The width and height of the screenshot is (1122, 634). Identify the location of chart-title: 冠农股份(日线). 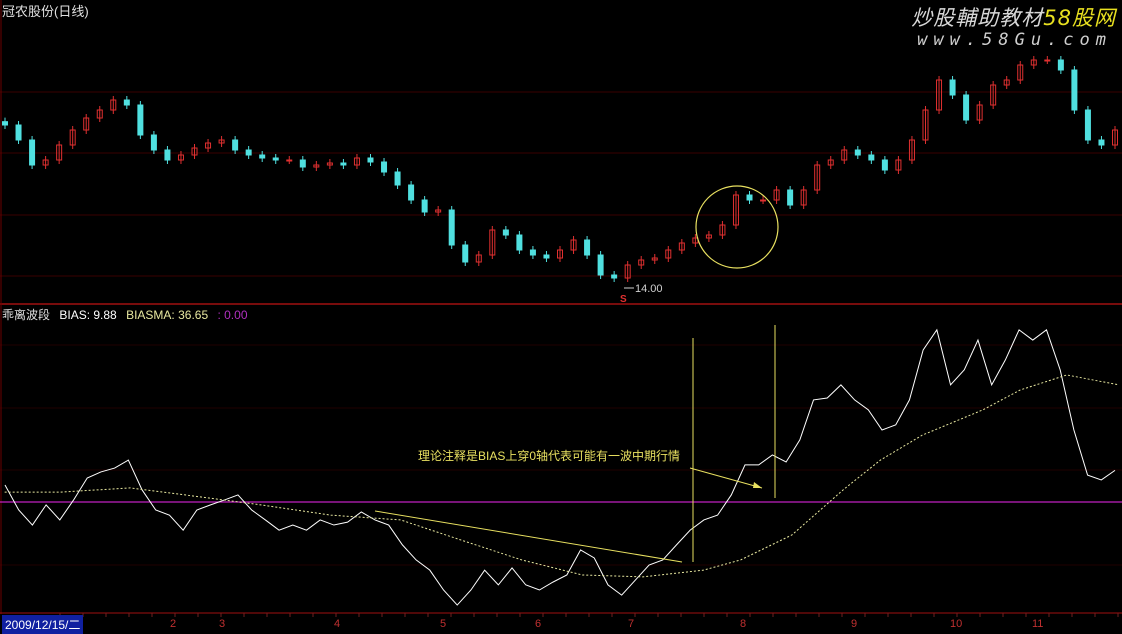
(45, 11).